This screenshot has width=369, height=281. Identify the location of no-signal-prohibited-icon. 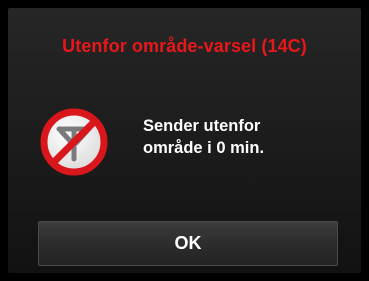
(74, 142).